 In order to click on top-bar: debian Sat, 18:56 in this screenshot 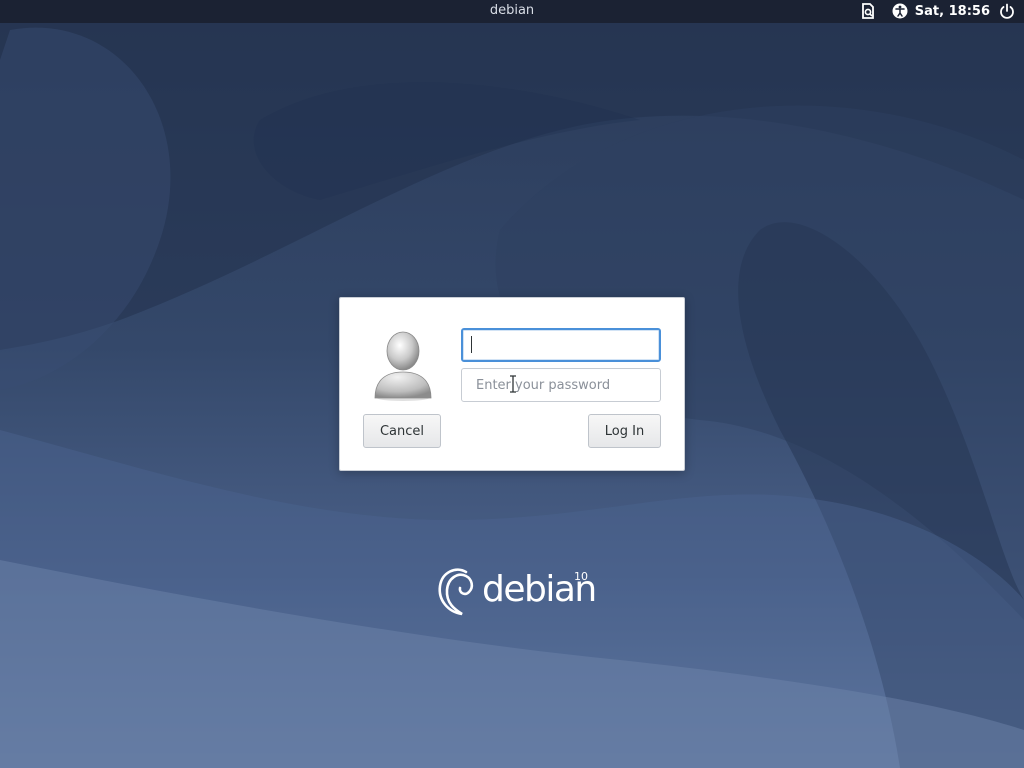, I will do `click(512, 11)`.